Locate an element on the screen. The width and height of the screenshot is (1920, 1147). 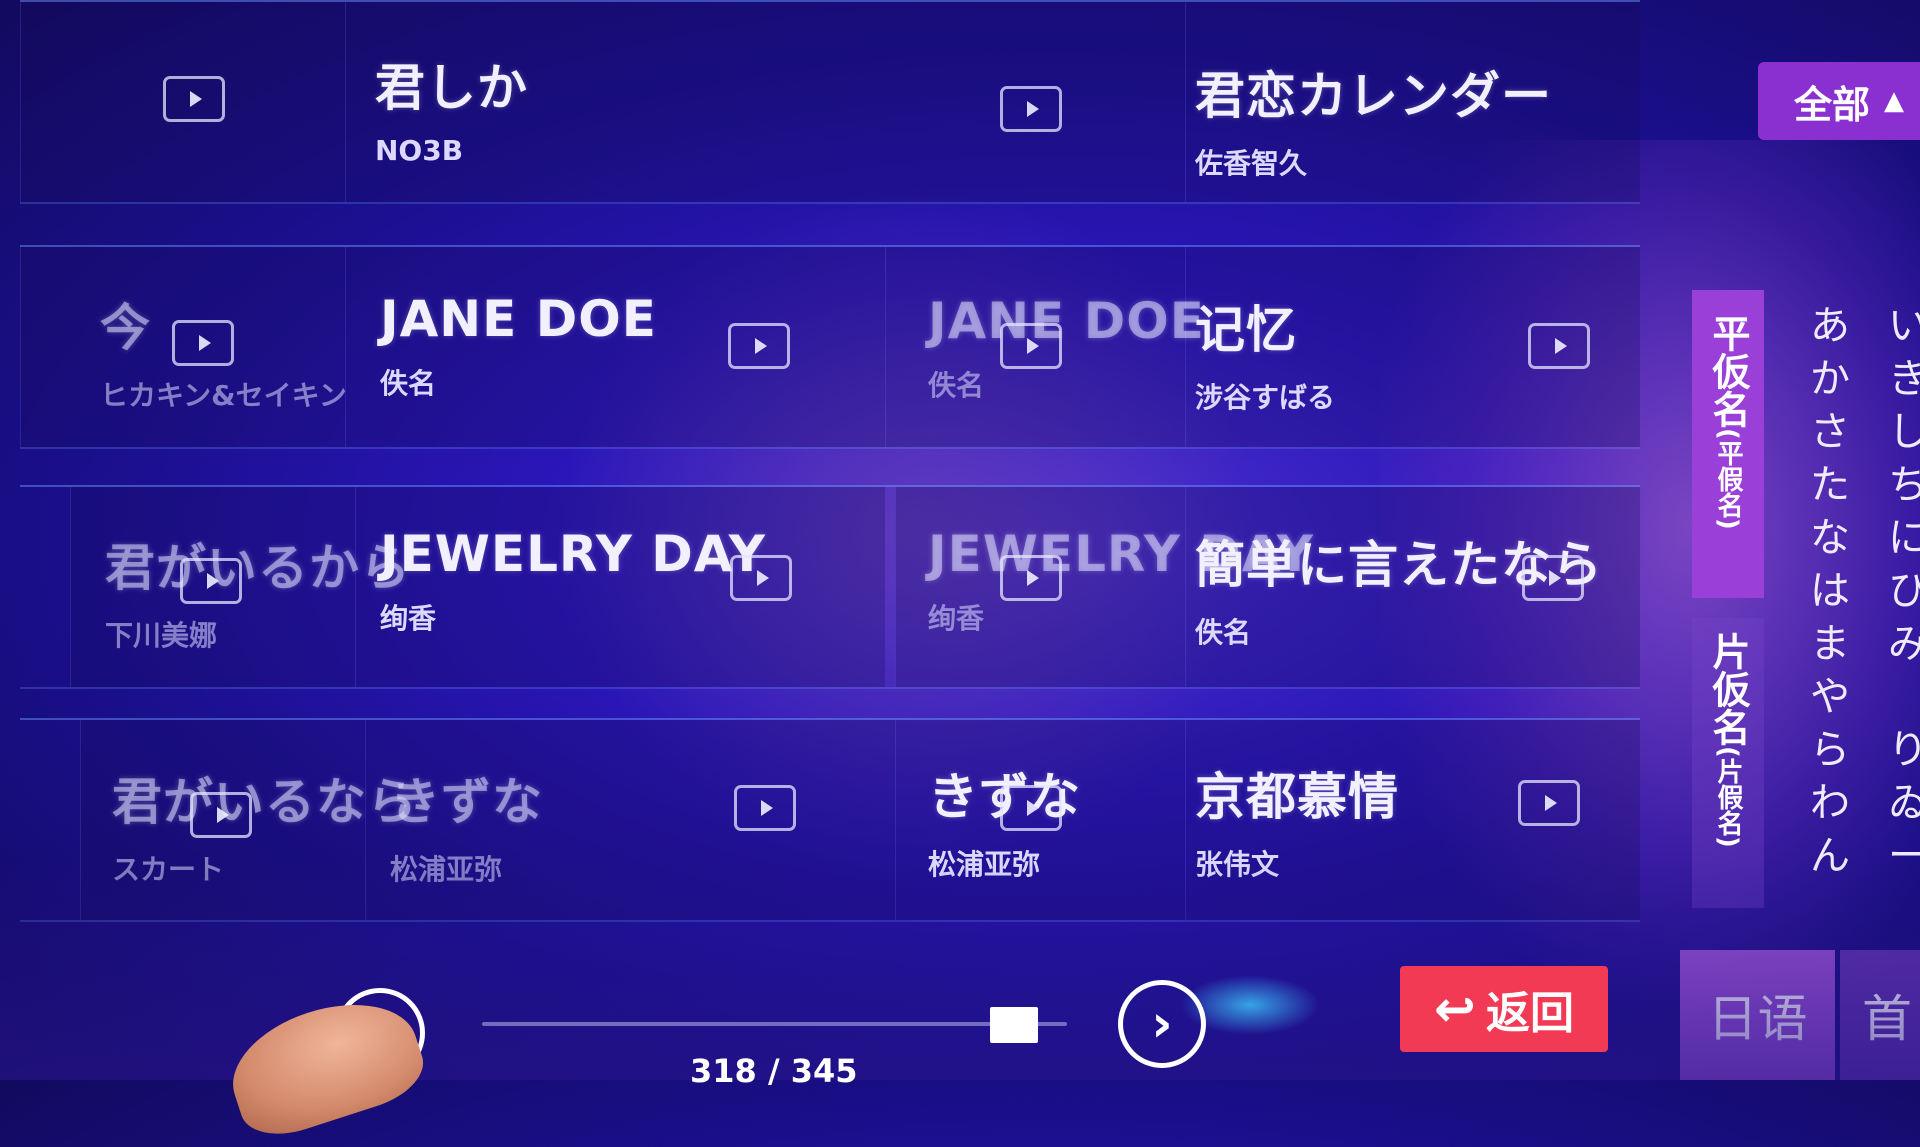
return-arrow-icon: ↩ is located at coordinates (1455, 1009).